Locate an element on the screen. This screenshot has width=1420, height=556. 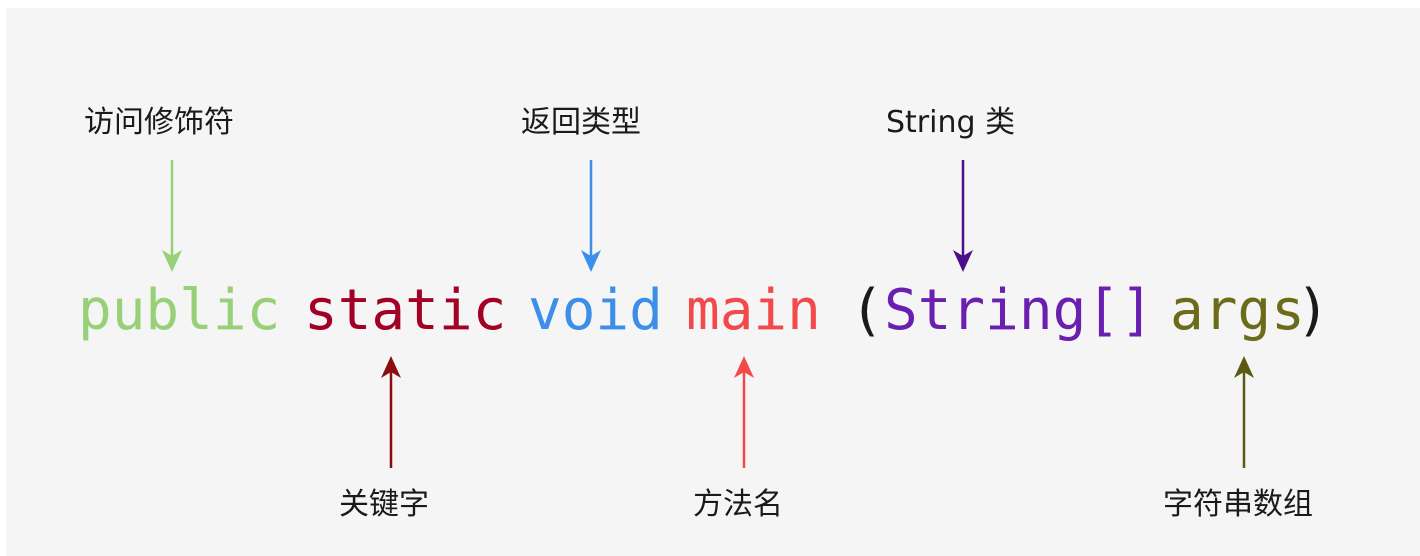
code-open-paren: ( is located at coordinates (867, 310).